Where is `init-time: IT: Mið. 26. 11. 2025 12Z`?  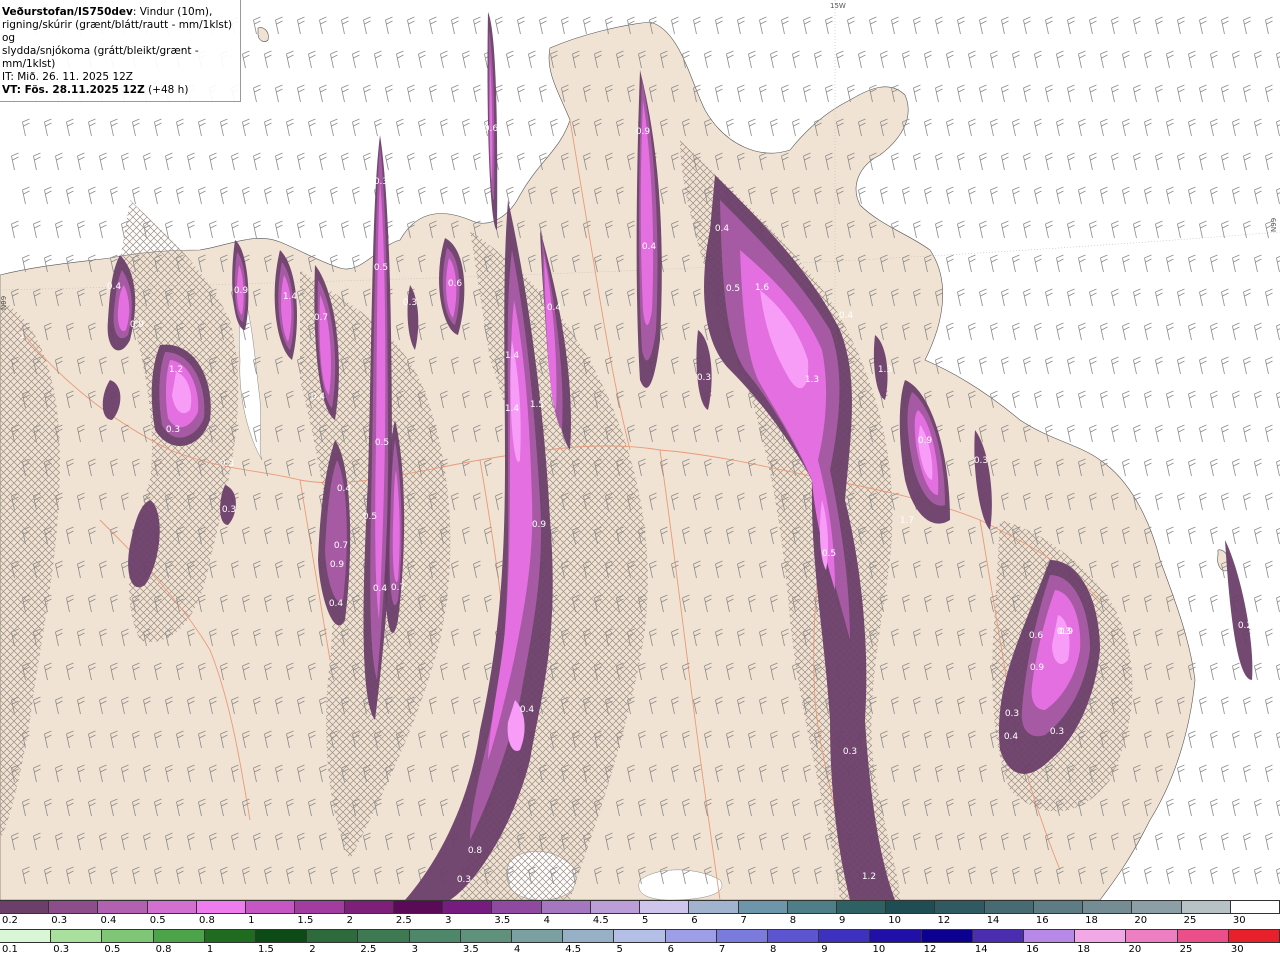
init-time: IT: Mið. 26. 11. 2025 12Z is located at coordinates (67, 77).